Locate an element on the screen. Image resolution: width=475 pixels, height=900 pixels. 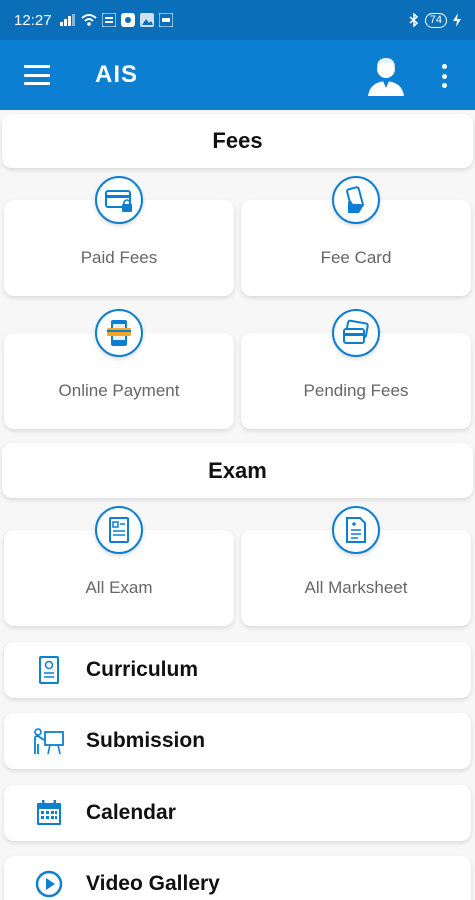
charging-icon is located at coordinates (457, 20).